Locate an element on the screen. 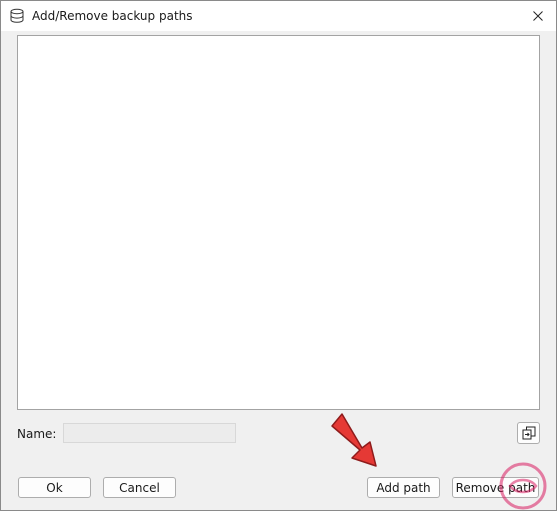 The image size is (557, 511). remove-path-button: Remove path is located at coordinates (495, 487).